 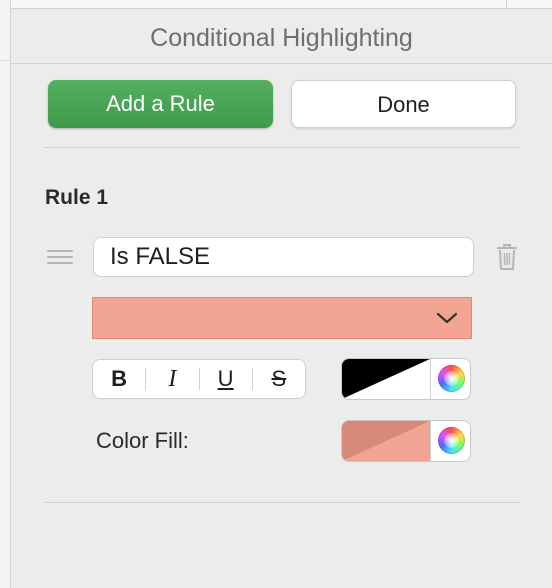 What do you see at coordinates (283, 257) in the screenshot?
I see `rule-condition-field: Is FALSE` at bounding box center [283, 257].